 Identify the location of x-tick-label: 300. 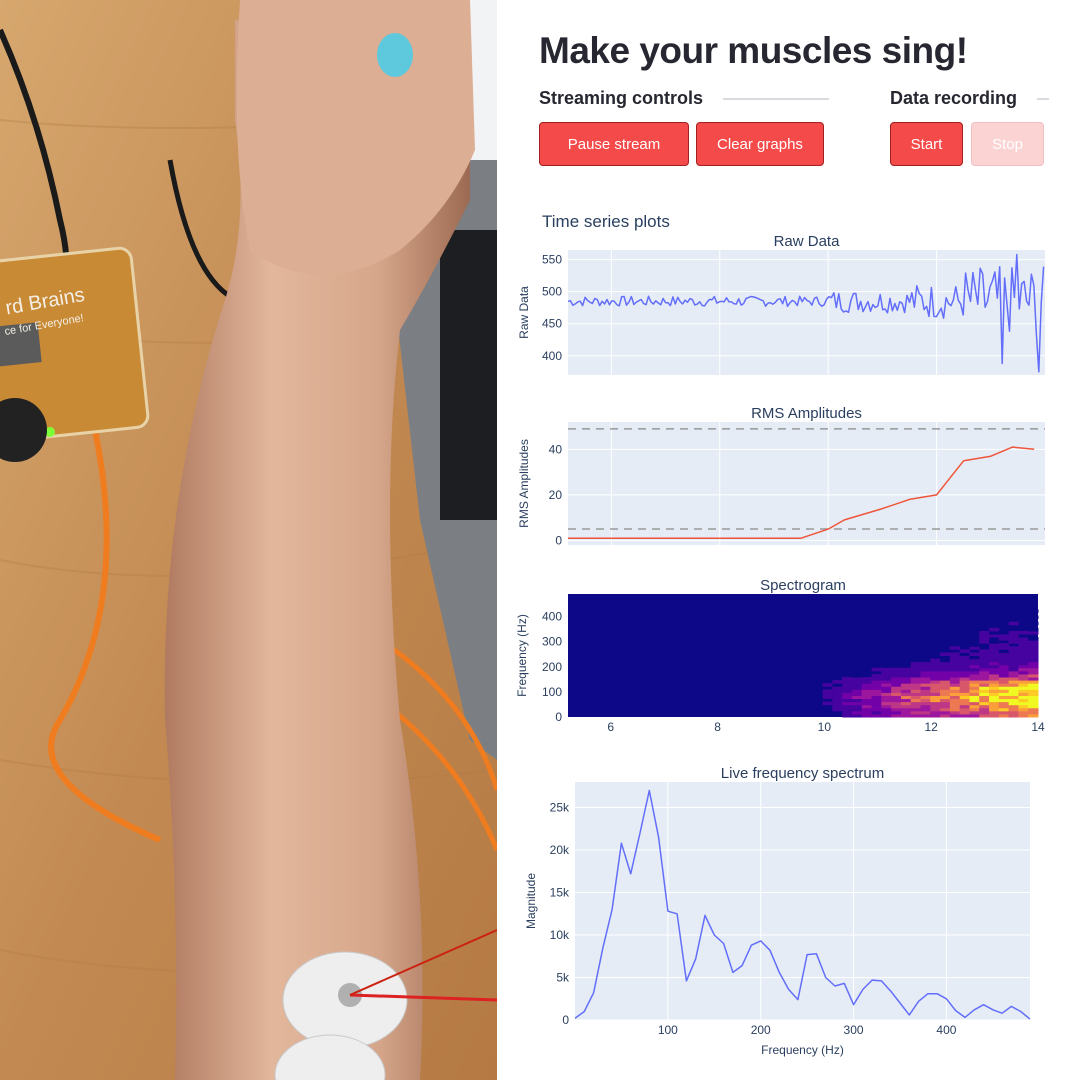
(854, 1030).